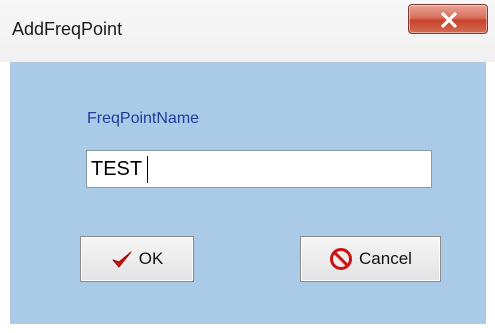  I want to click on freq-point-name-label: FreqPointName, so click(143, 118).